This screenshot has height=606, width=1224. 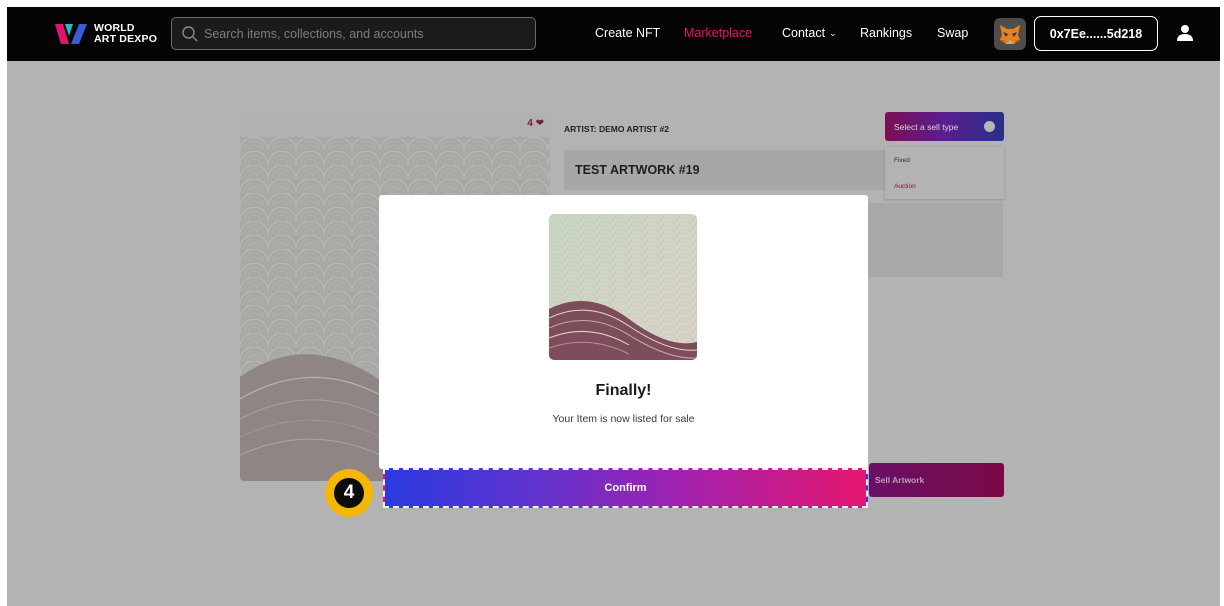 What do you see at coordinates (126, 39) in the screenshot?
I see `brand-name-line2: ART DEXPO` at bounding box center [126, 39].